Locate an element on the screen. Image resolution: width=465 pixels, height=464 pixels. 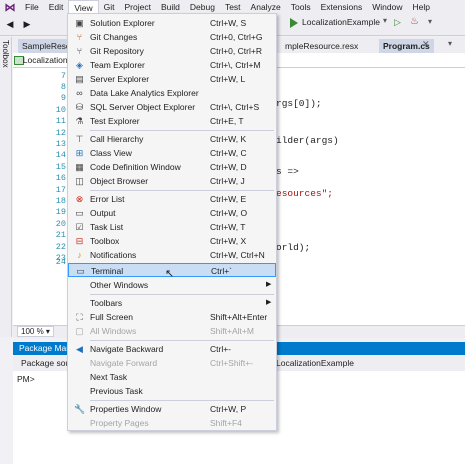
toolbox-strip is located at coordinates (6, 187).